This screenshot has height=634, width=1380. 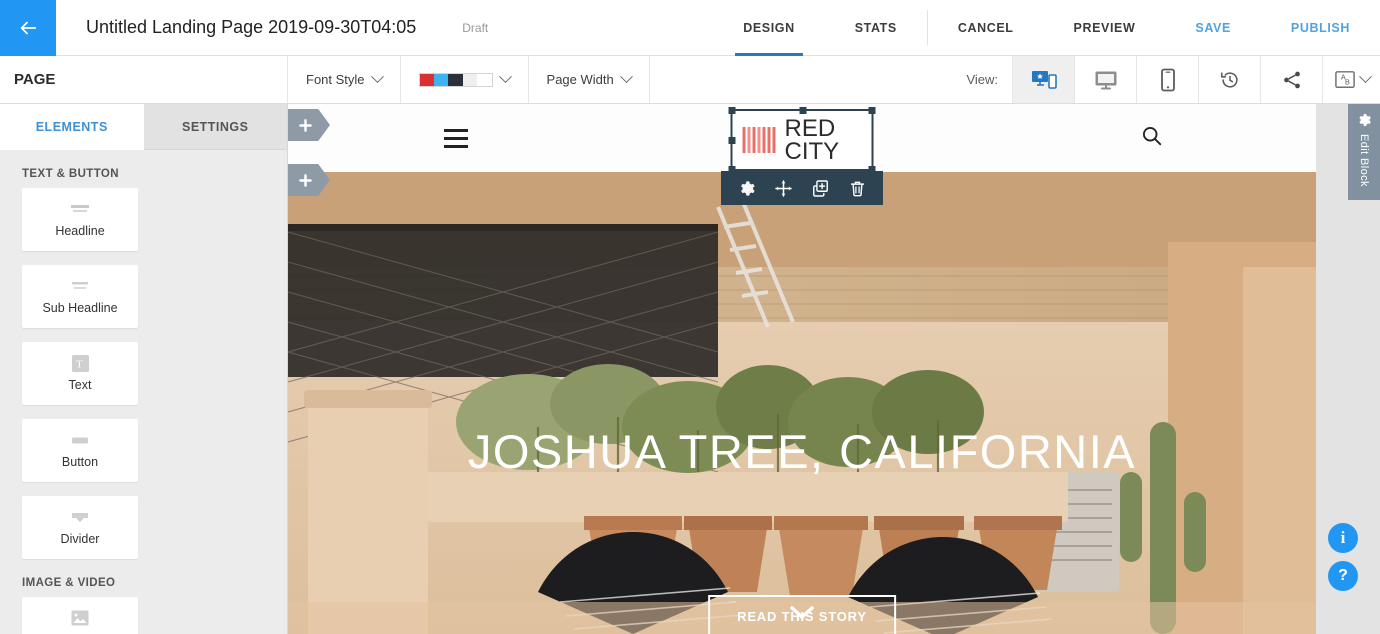 I want to click on element-card-button-label: Button, so click(x=80, y=462).